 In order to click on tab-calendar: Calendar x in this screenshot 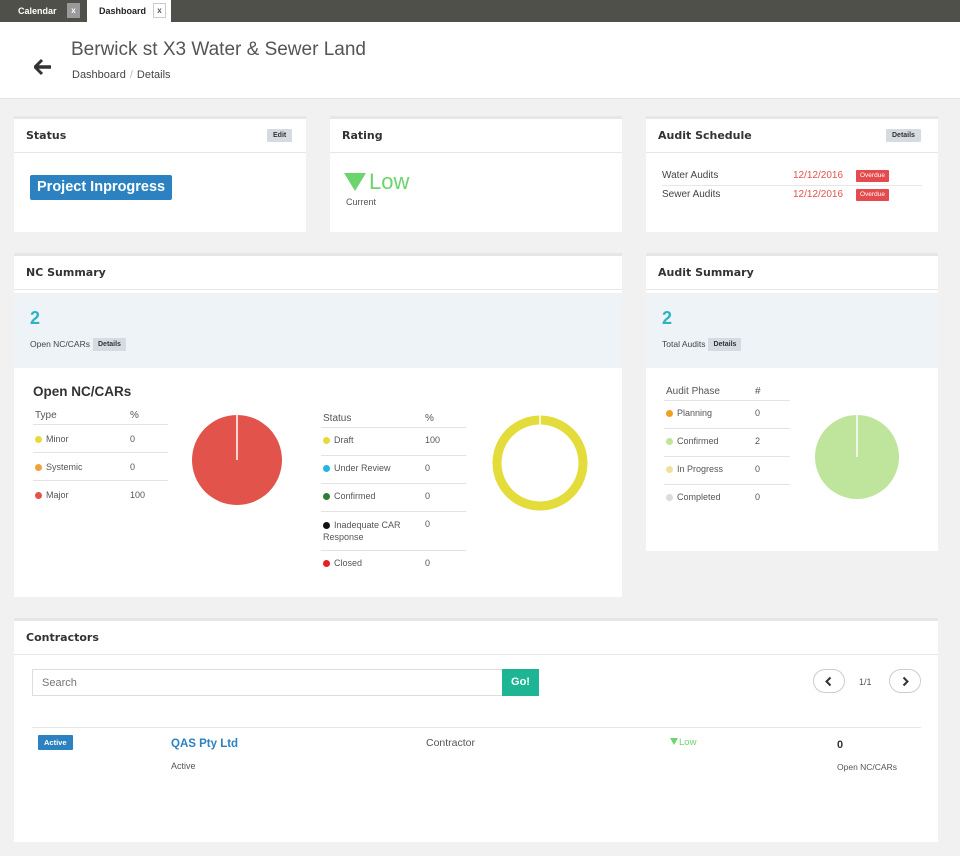, I will do `click(43, 11)`.